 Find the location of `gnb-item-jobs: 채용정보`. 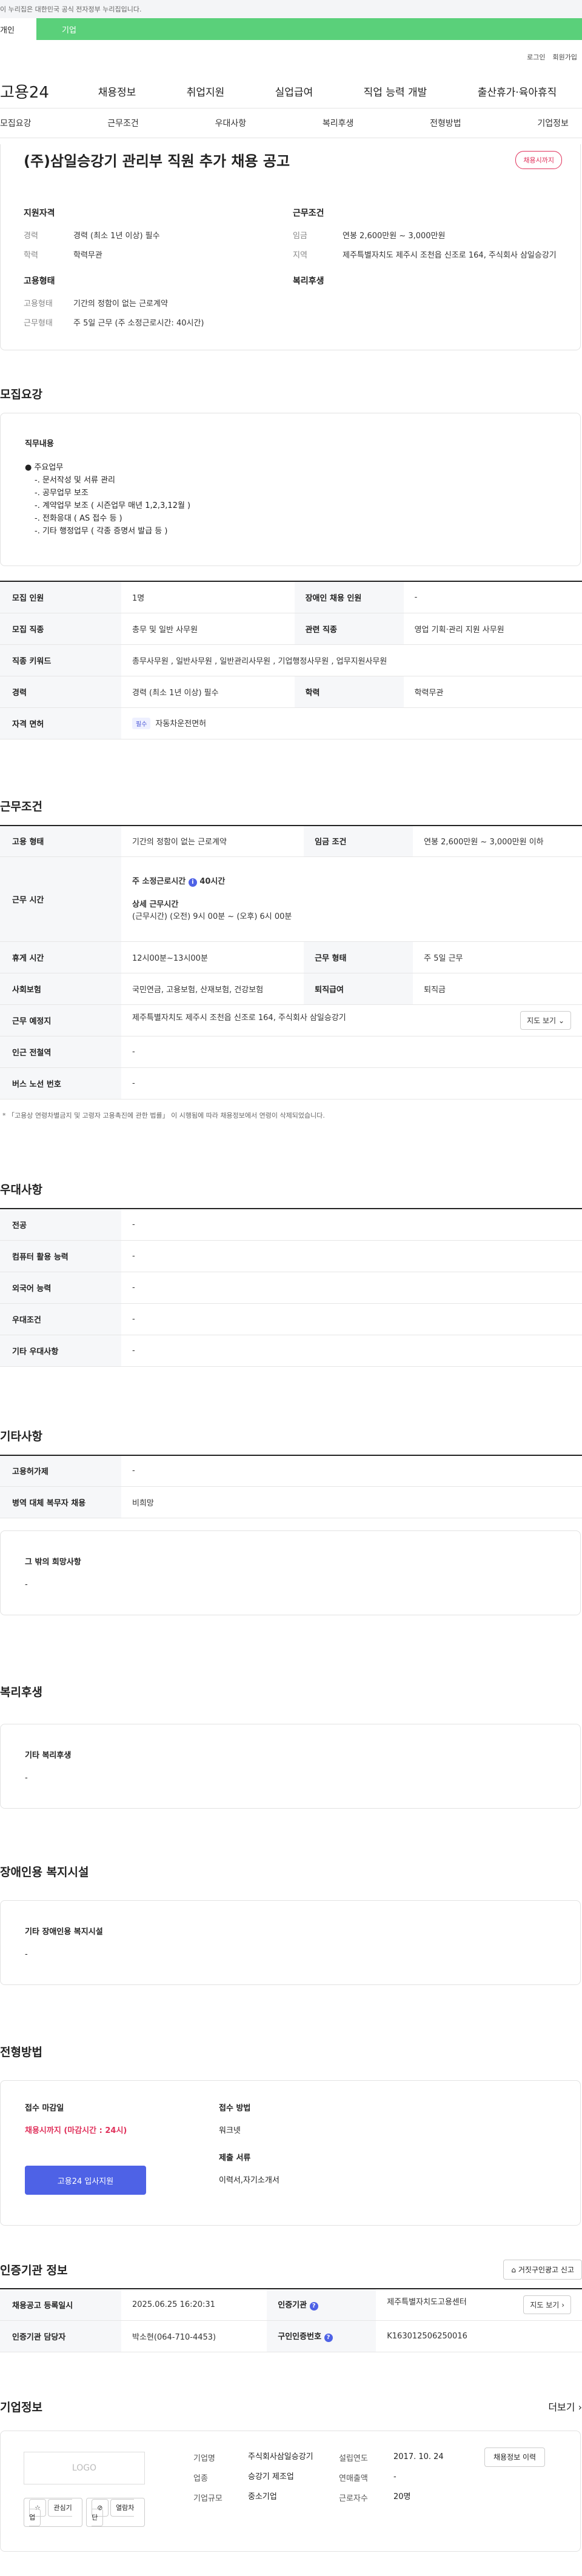

gnb-item-jobs: 채용정보 is located at coordinates (117, 92).